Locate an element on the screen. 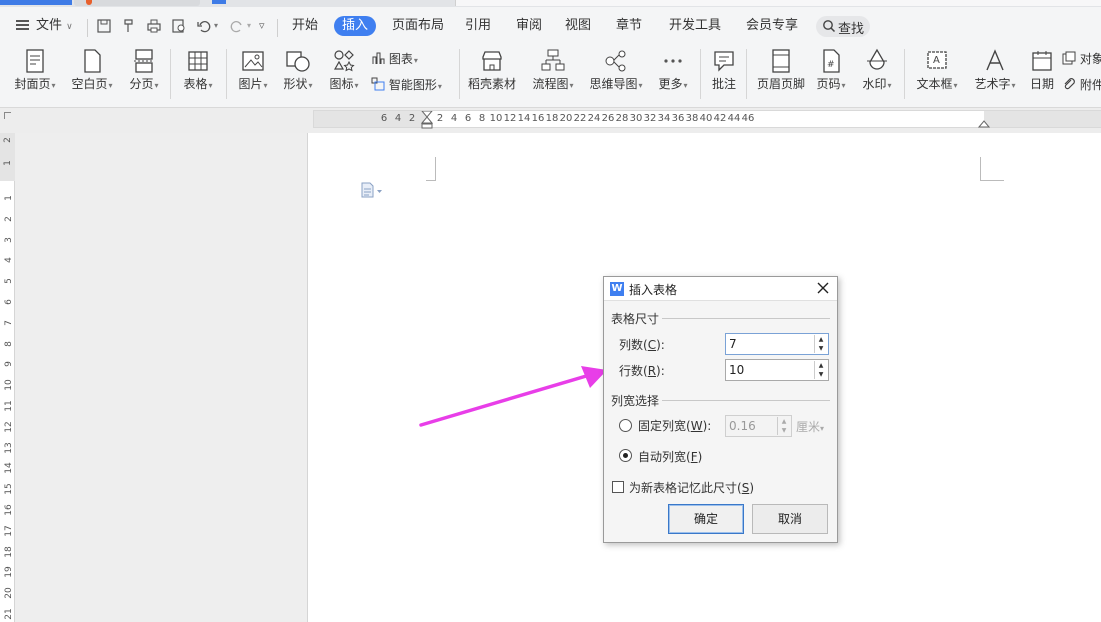 Image resolution: width=1101 pixels, height=622 pixels. picture-button: 图片▾ is located at coordinates (253, 74).